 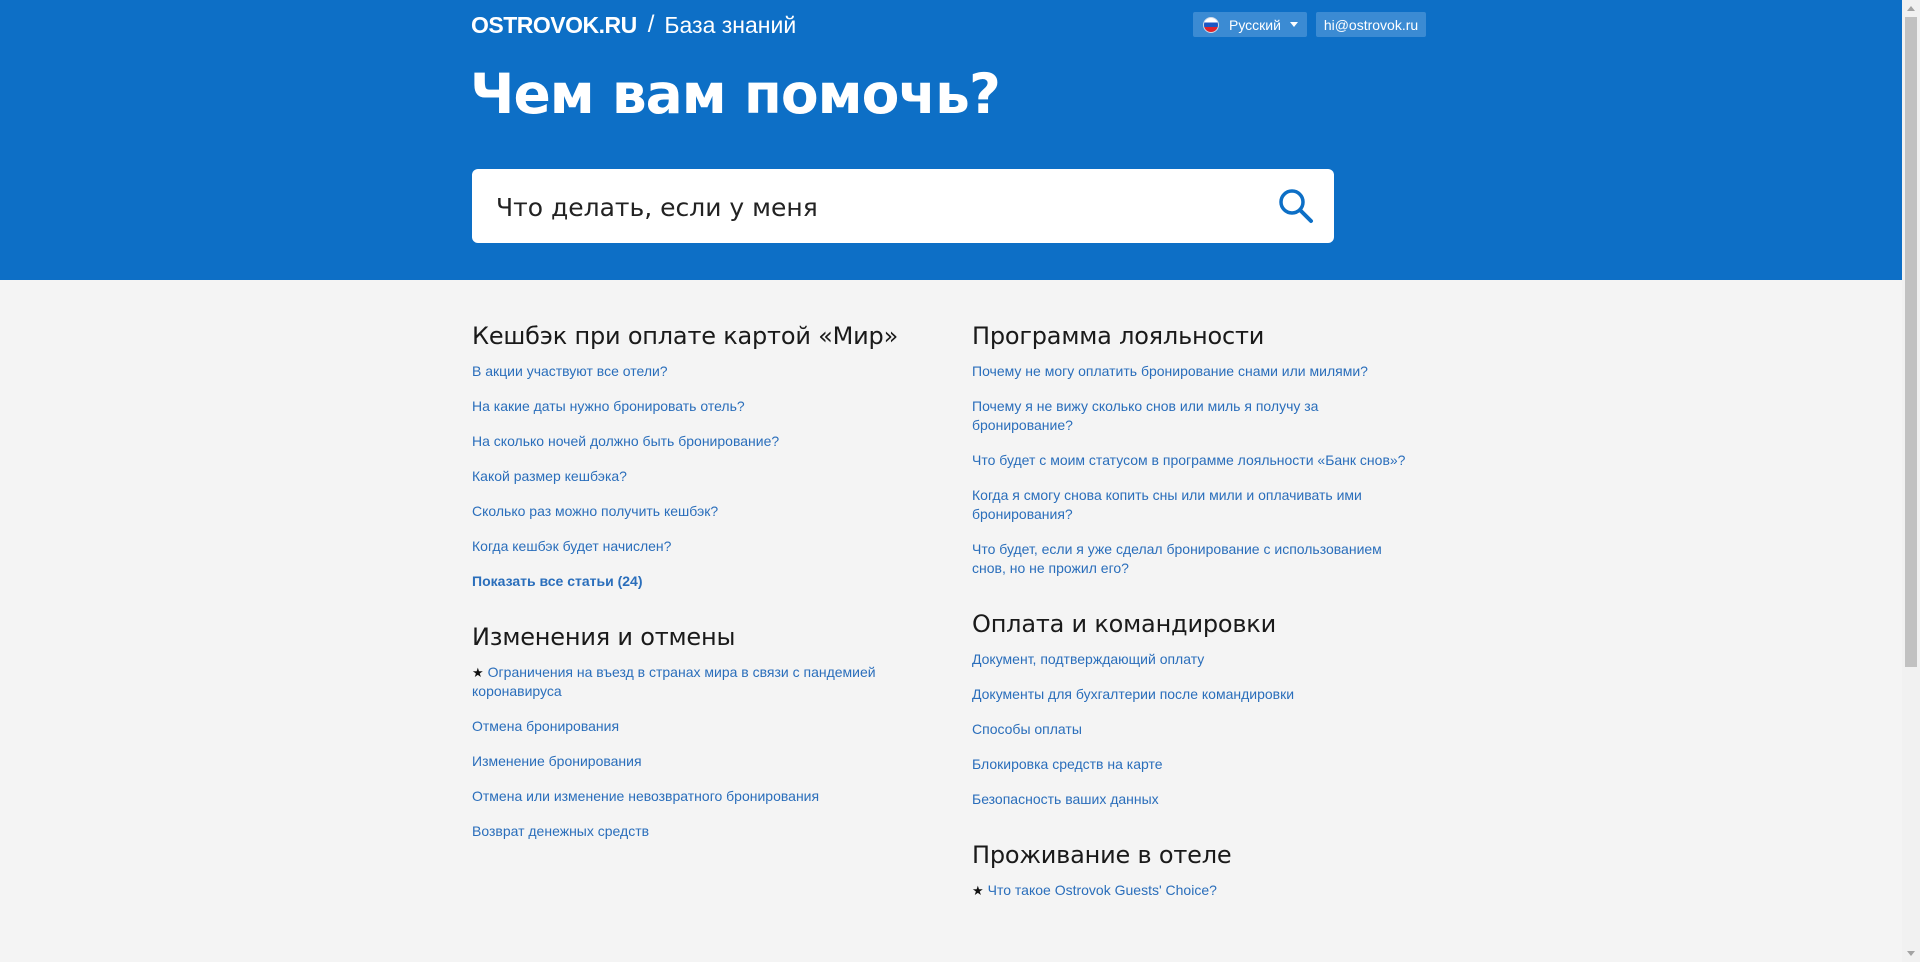 What do you see at coordinates (730, 25) in the screenshot?
I see `knowledge-base-link: База знаний` at bounding box center [730, 25].